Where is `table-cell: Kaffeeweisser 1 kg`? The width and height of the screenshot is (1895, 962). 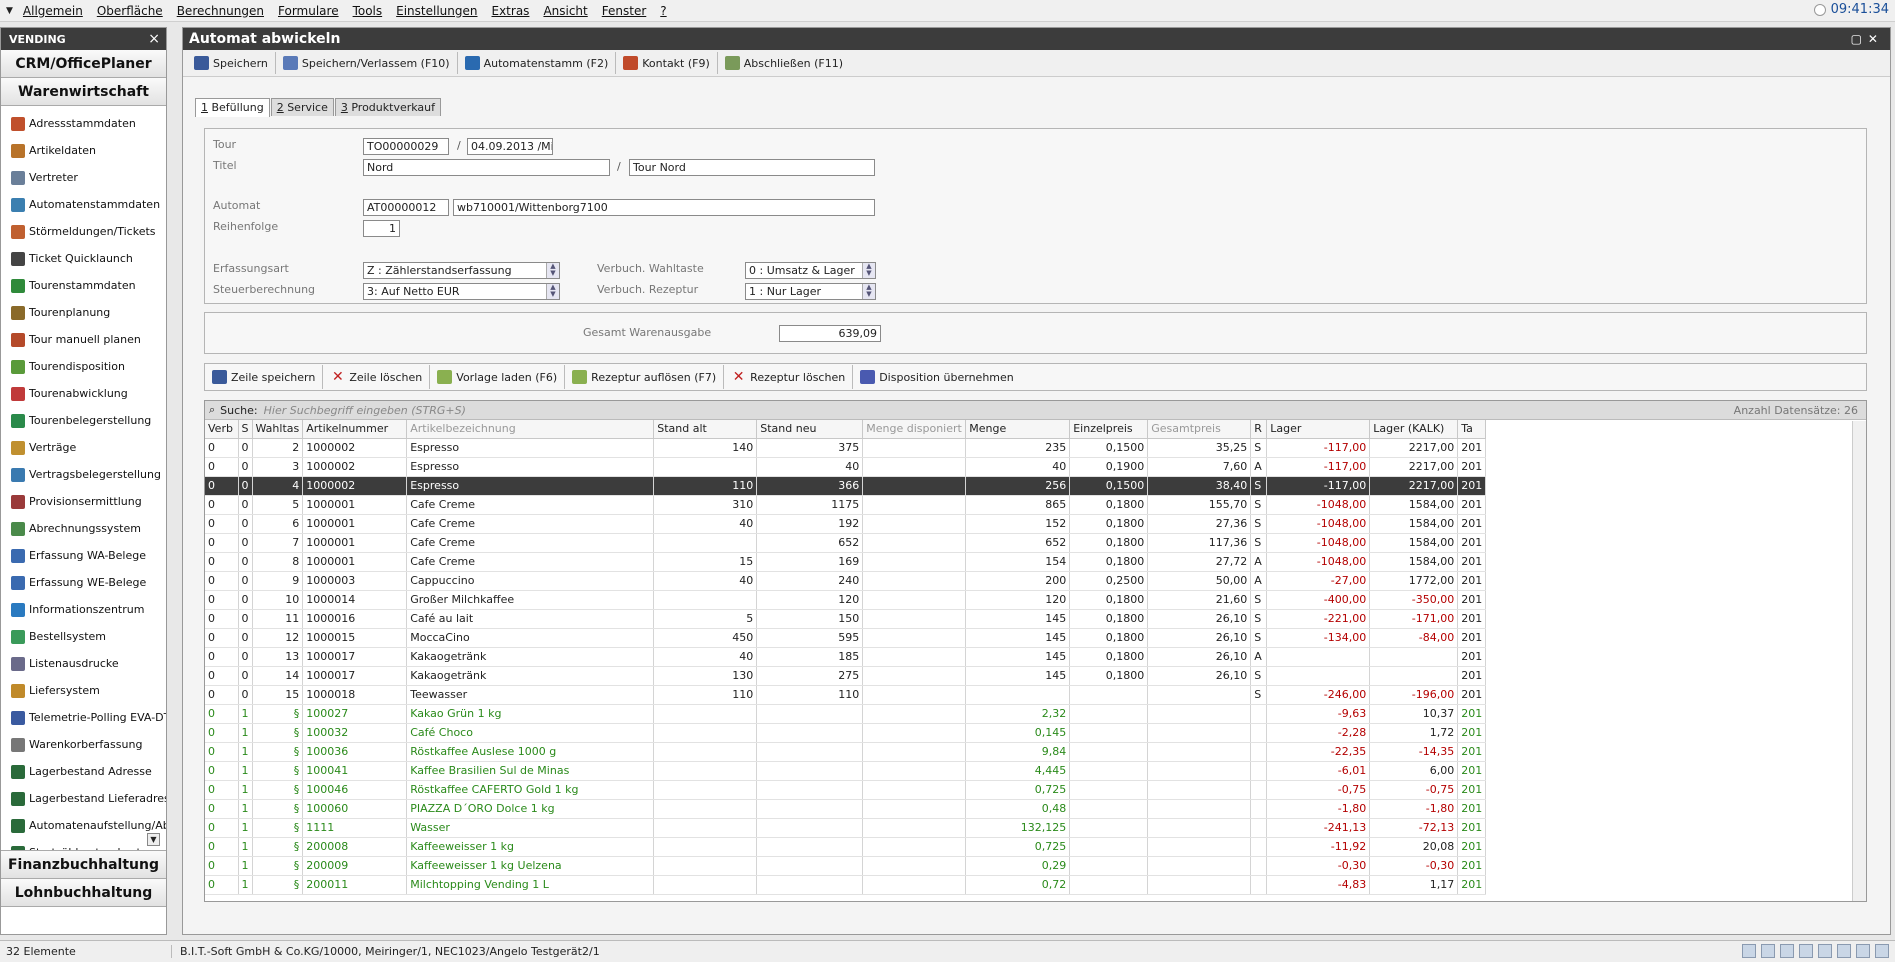 table-cell: Kaffeeweisser 1 kg is located at coordinates (530, 847).